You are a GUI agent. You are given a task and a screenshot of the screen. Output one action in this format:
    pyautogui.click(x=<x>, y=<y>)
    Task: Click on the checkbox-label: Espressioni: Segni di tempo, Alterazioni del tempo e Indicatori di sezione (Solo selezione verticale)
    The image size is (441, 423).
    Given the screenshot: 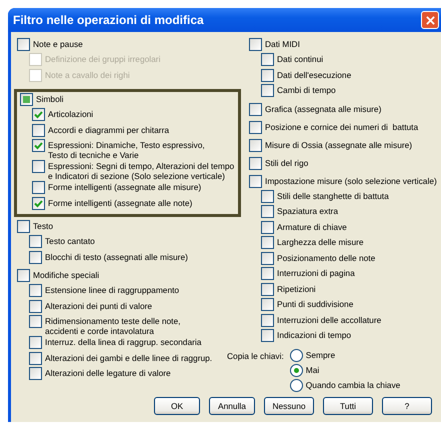 What is the action you would take?
    pyautogui.click(x=141, y=170)
    